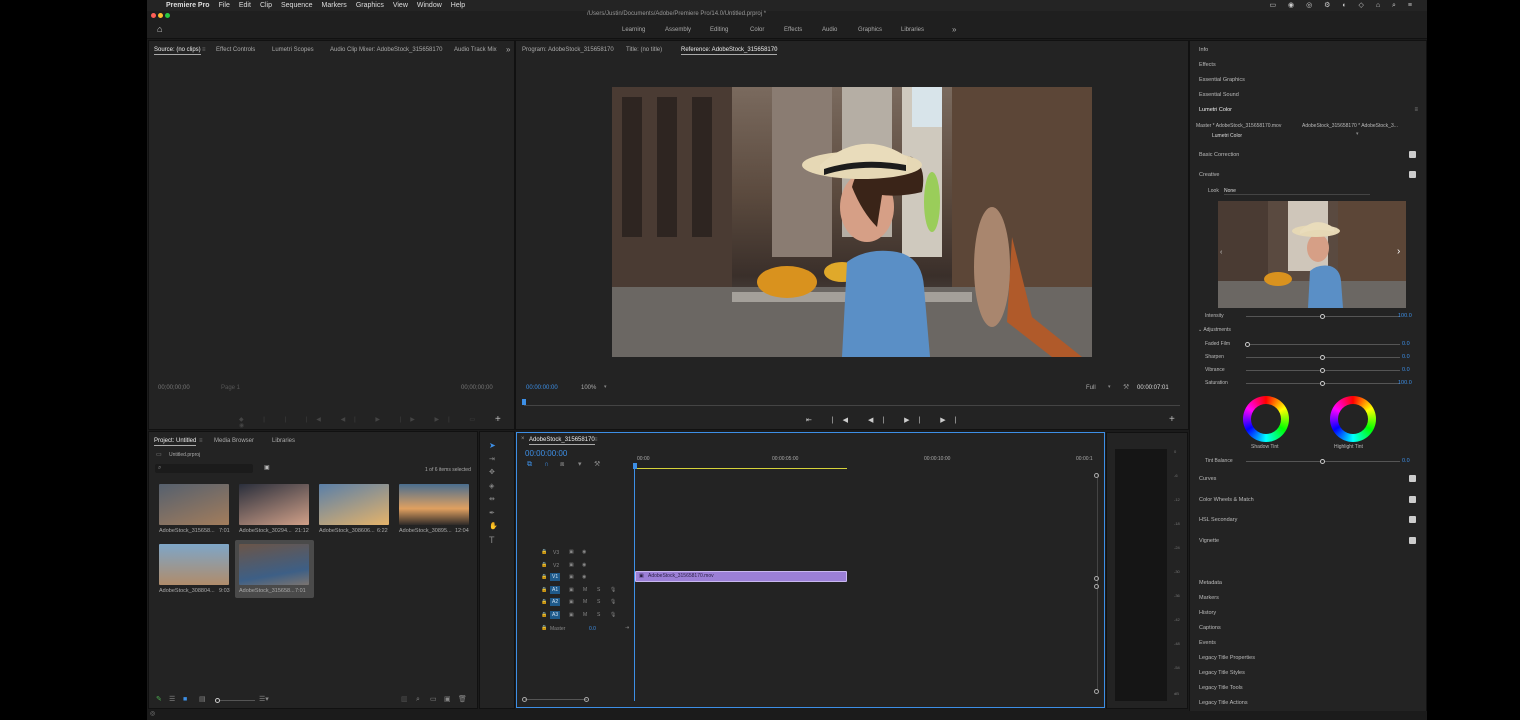  What do you see at coordinates (283, 441) in the screenshot?
I see `tab-libraries: Libraries` at bounding box center [283, 441].